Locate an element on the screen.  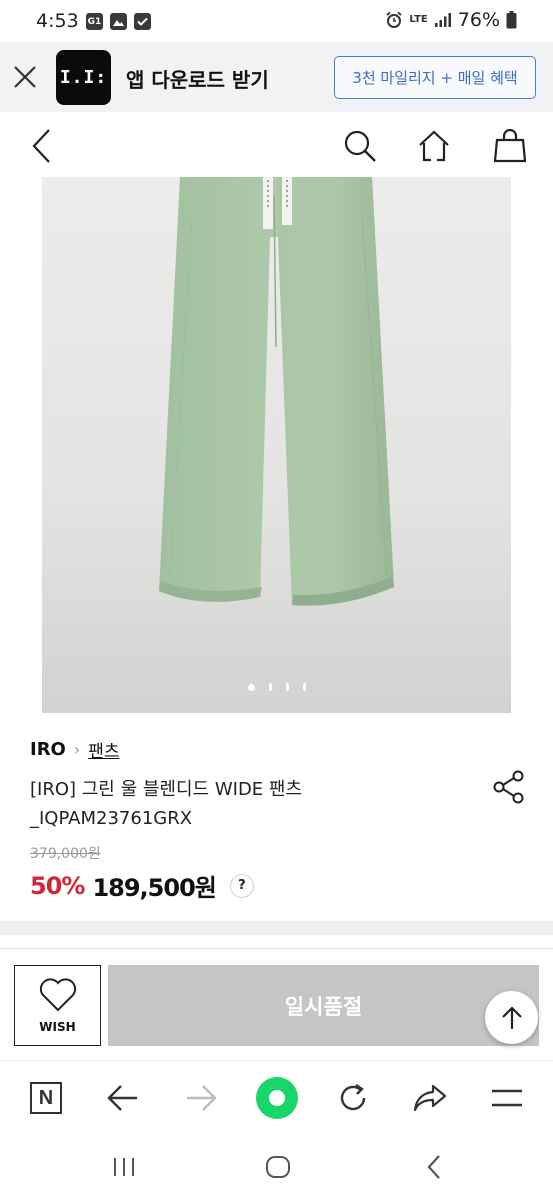
green-dot-icon is located at coordinates (277, 1098).